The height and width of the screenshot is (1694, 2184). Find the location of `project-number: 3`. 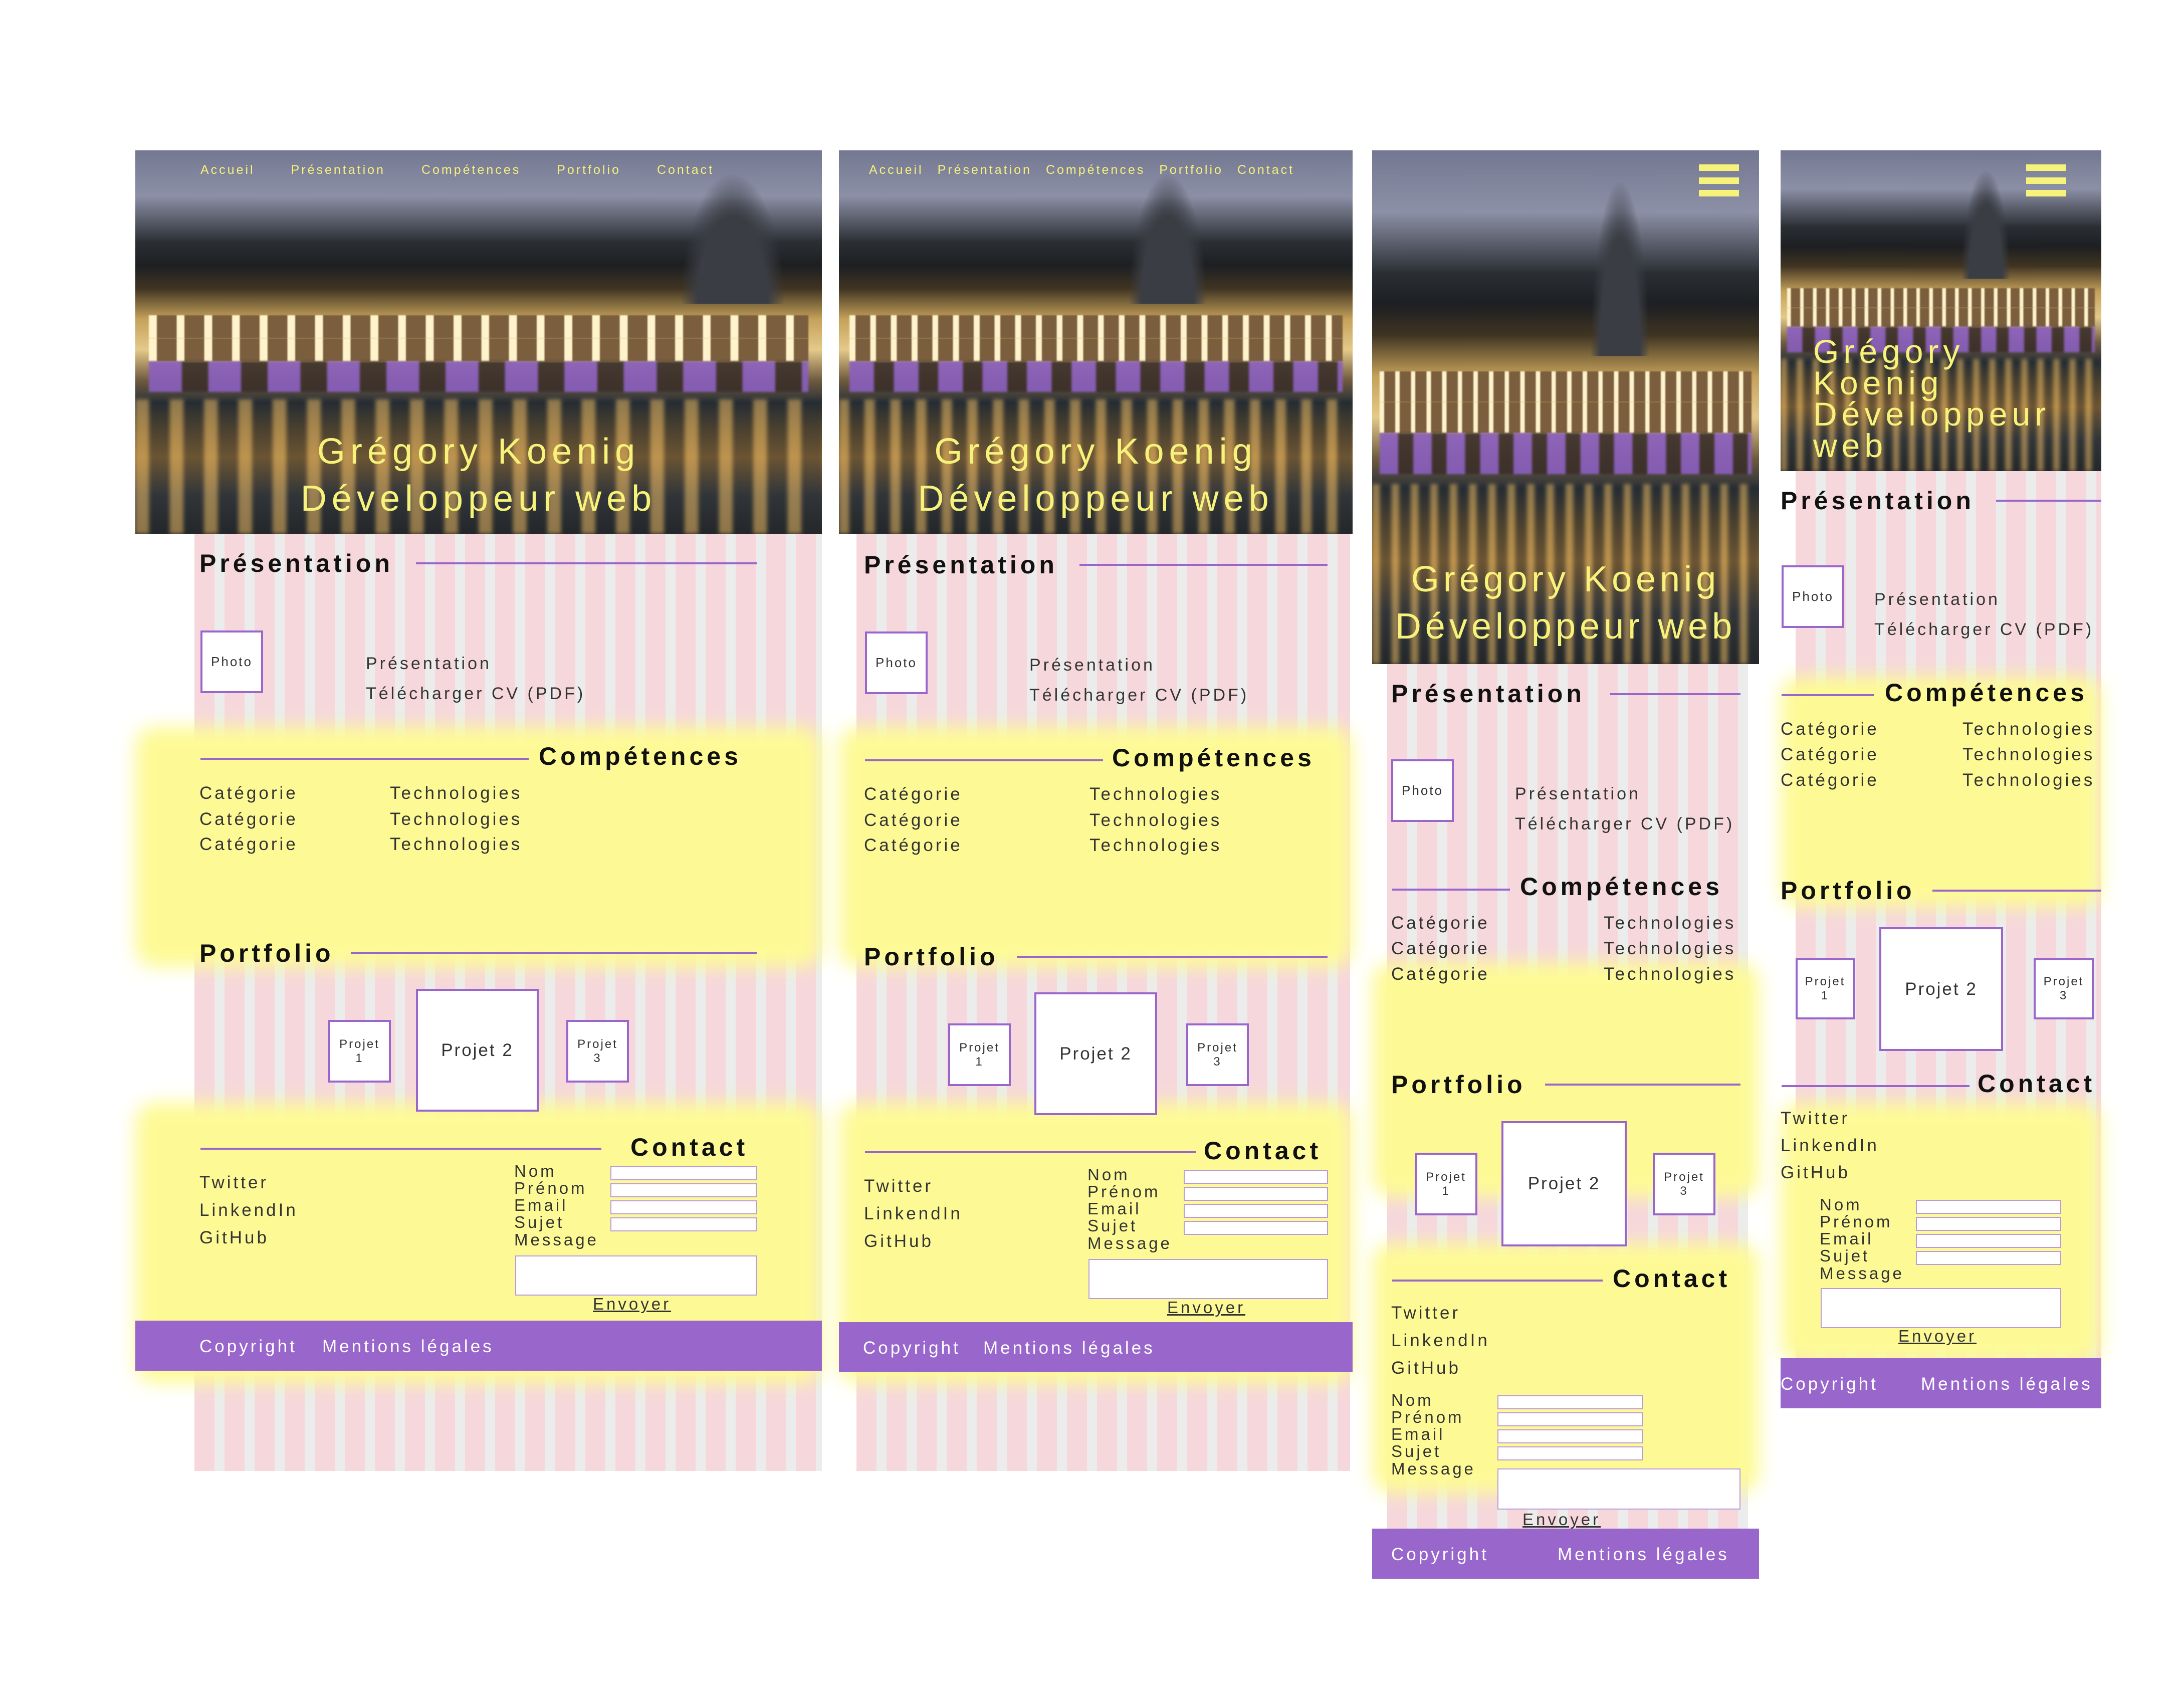

project-number: 3 is located at coordinates (2063, 995).